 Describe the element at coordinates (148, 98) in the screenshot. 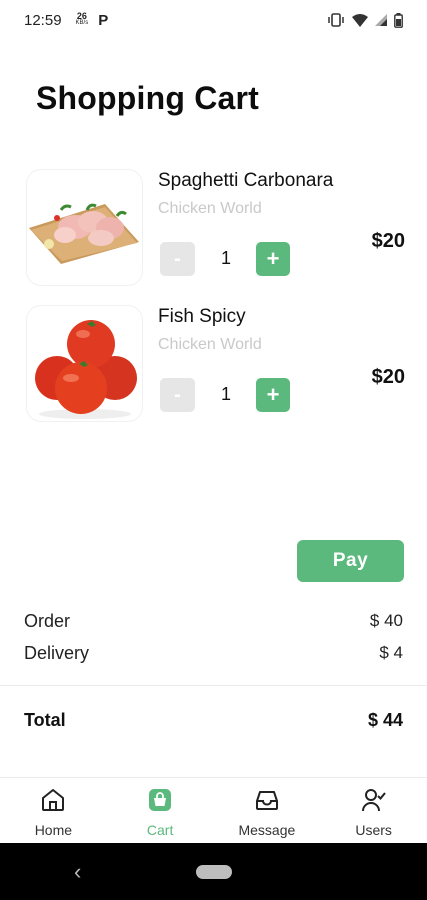

I see `page-title: Shopping Cart` at that location.